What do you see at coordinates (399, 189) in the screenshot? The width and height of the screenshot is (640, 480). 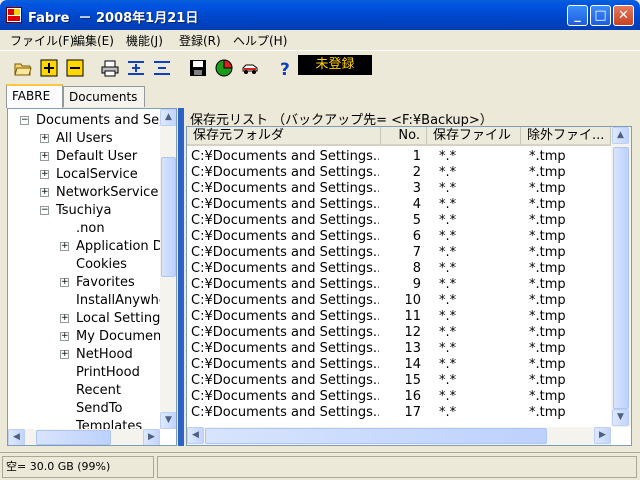 I see `table-row: C:¥Documents and Settings... 3 *.* *.tmp` at bounding box center [399, 189].